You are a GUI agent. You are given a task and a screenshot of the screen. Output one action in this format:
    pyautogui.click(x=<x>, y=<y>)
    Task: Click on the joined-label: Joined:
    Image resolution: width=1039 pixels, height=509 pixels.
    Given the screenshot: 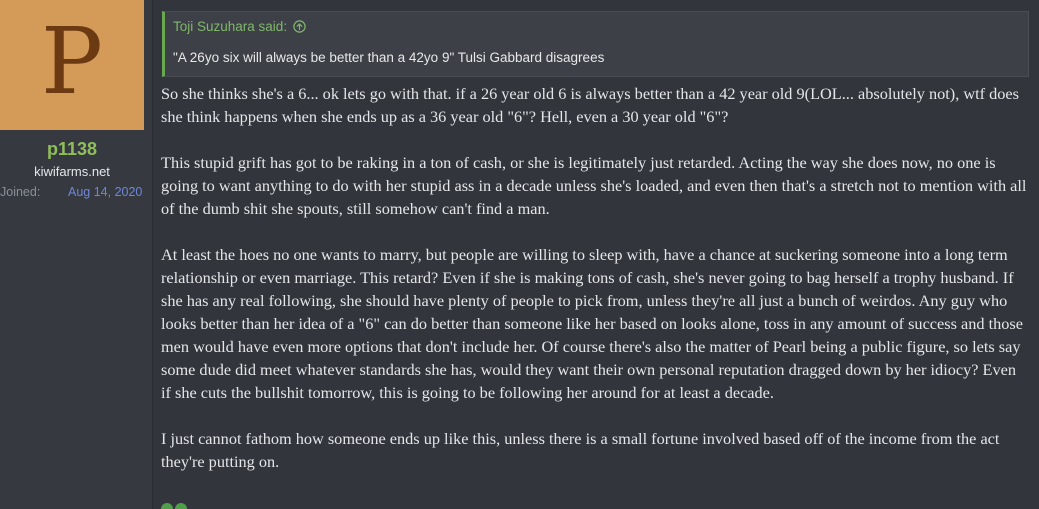 What is the action you would take?
    pyautogui.click(x=20, y=192)
    